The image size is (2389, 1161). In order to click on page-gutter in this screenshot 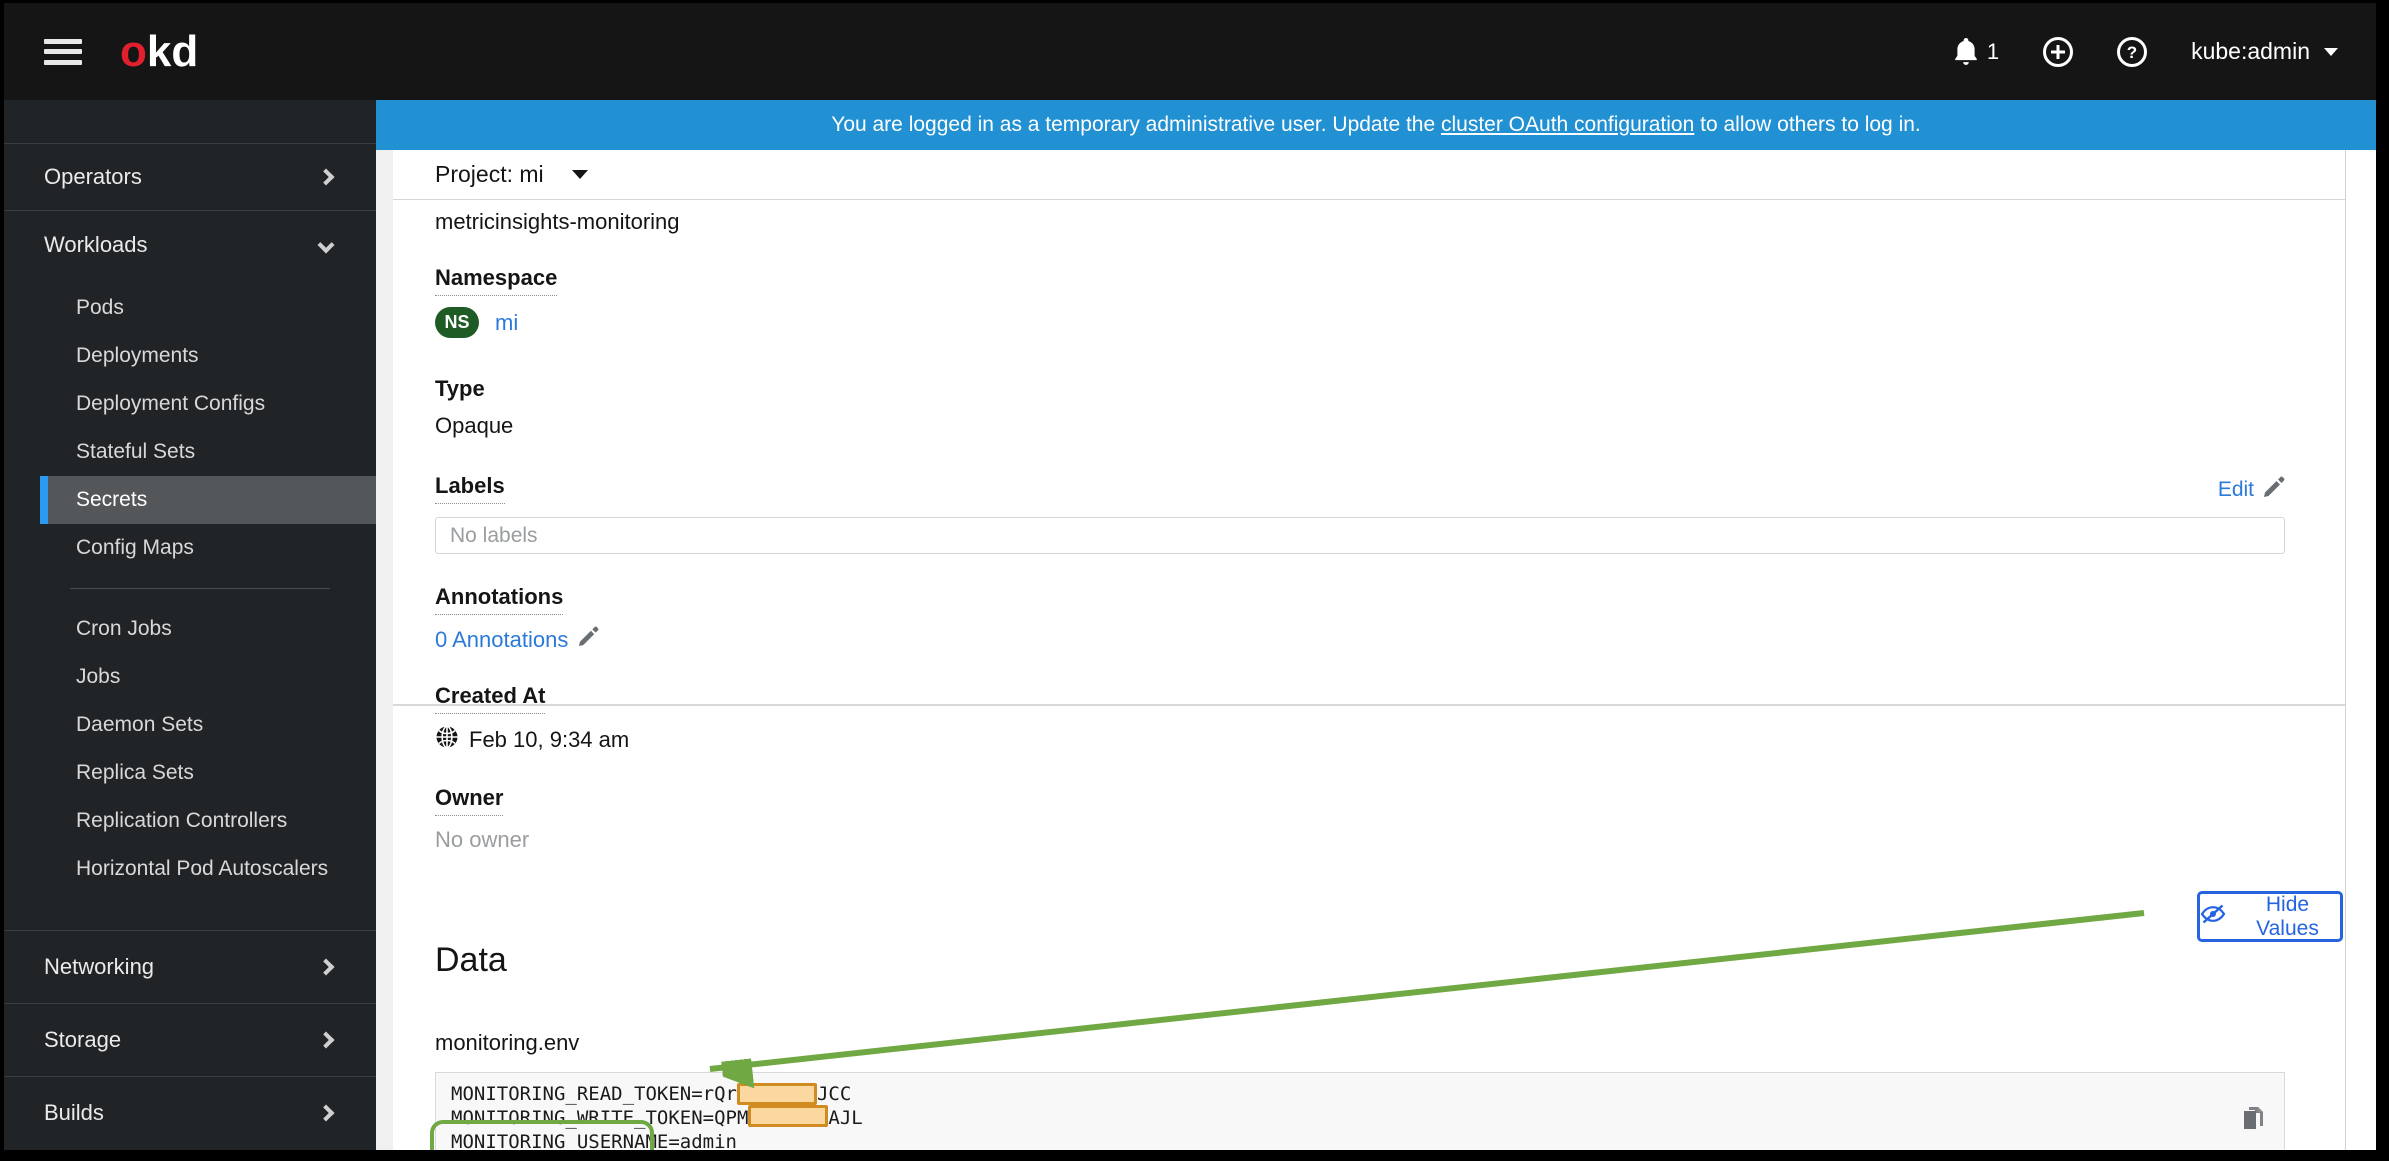, I will do `click(384, 650)`.